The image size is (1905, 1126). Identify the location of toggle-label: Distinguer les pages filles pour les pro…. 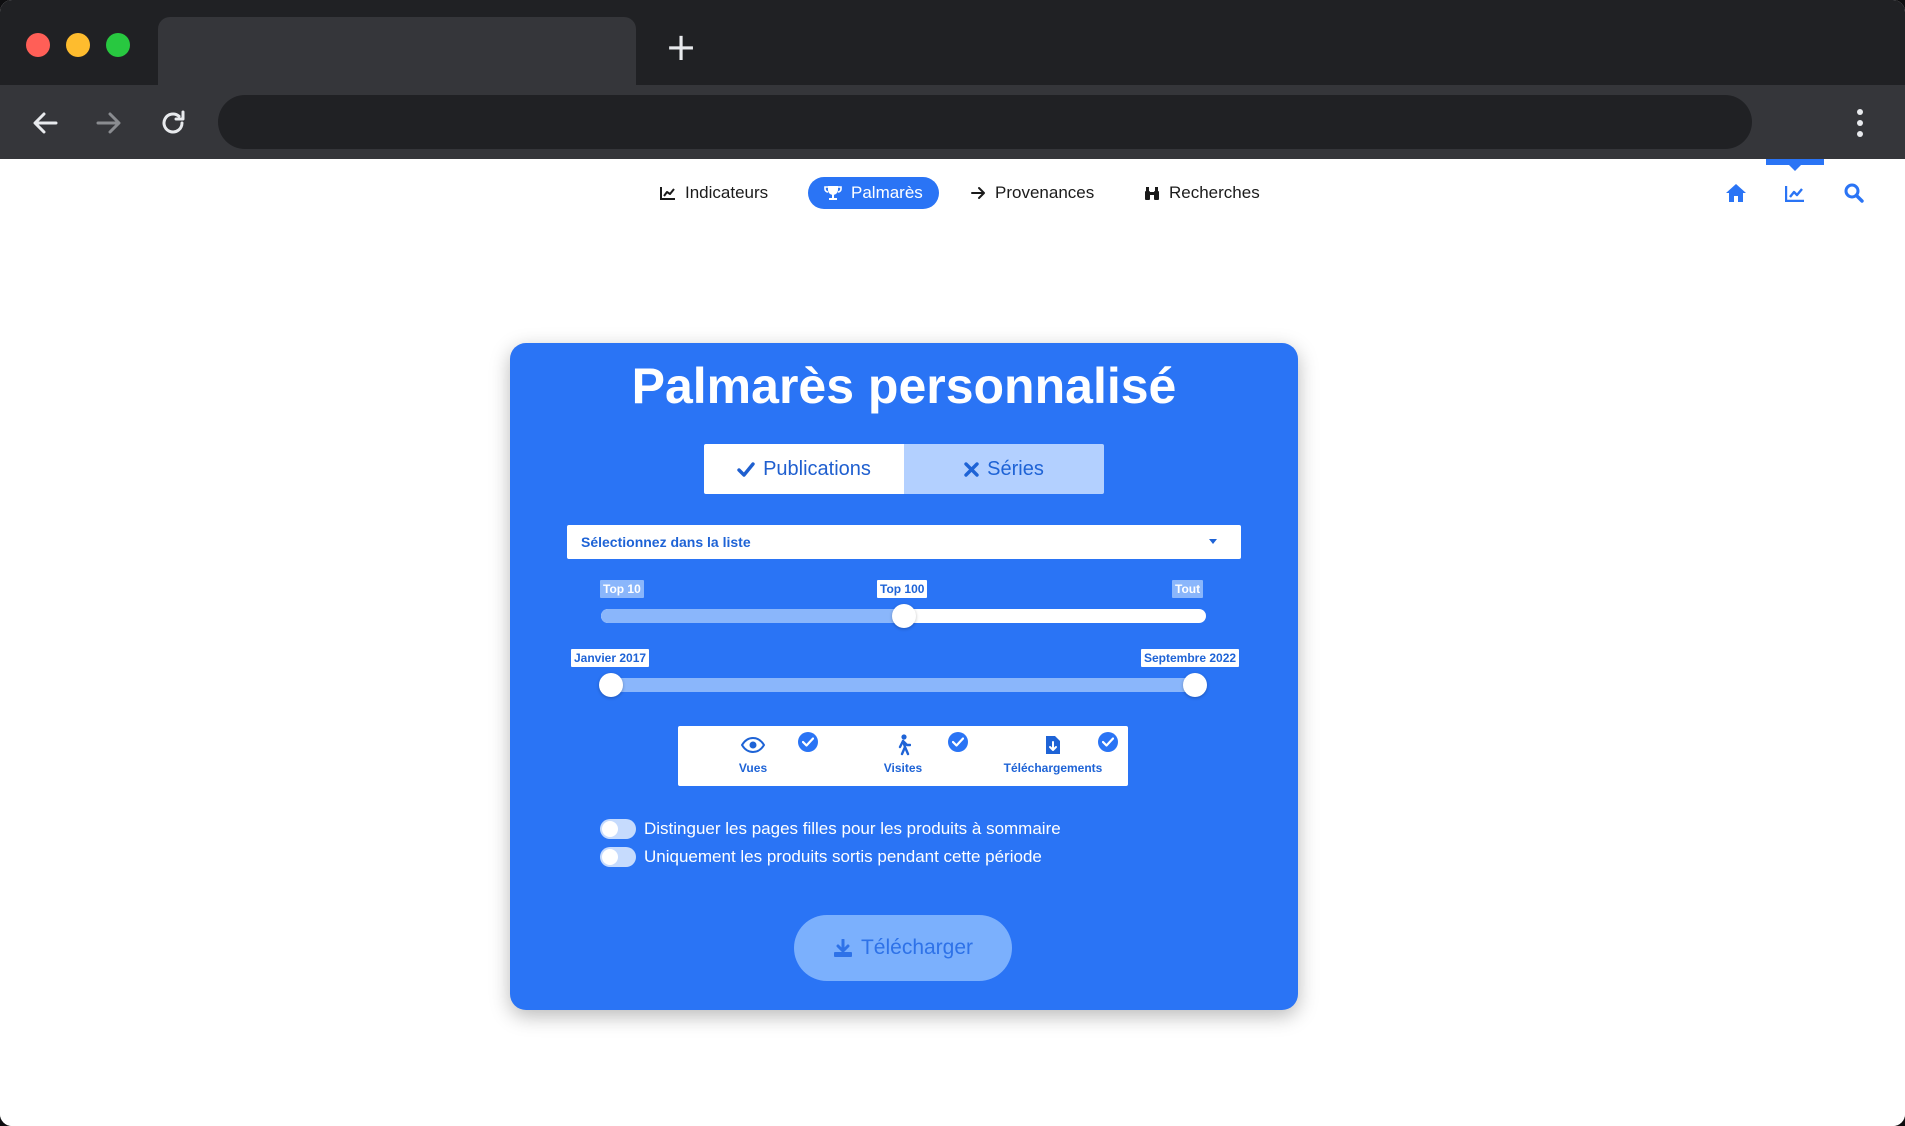
(852, 828).